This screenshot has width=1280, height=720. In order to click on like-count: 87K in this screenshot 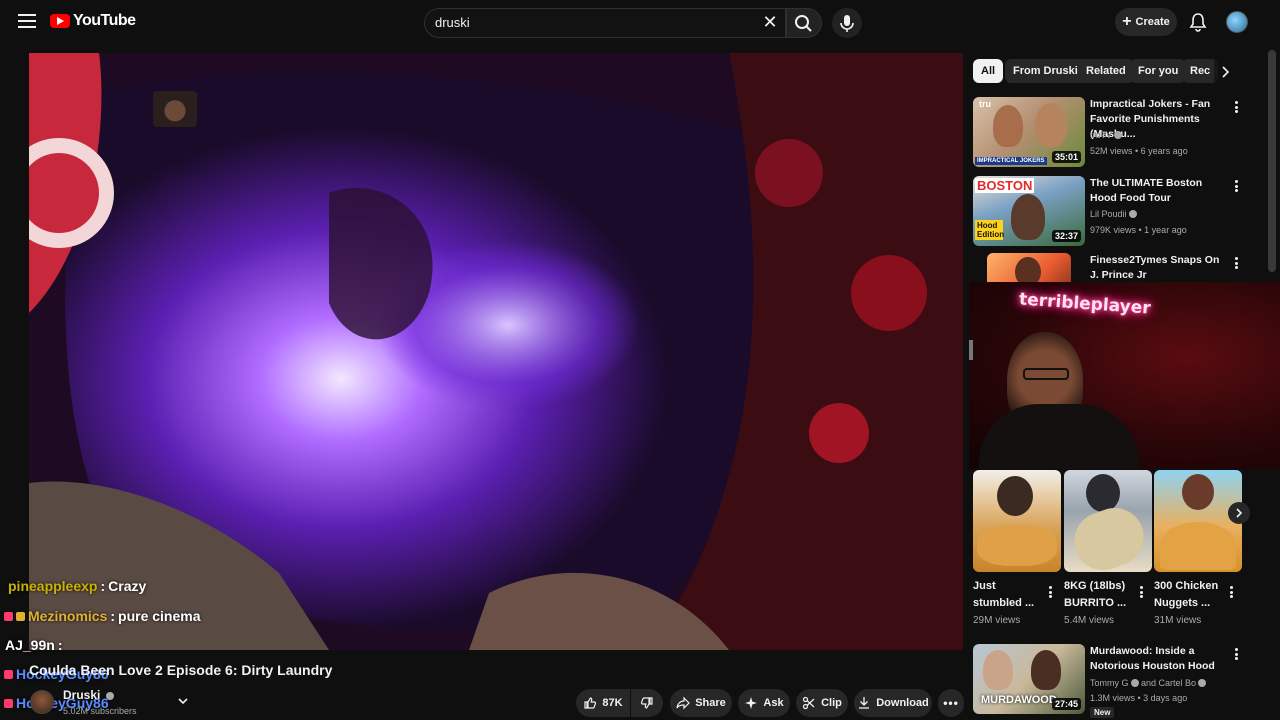, I will do `click(612, 703)`.